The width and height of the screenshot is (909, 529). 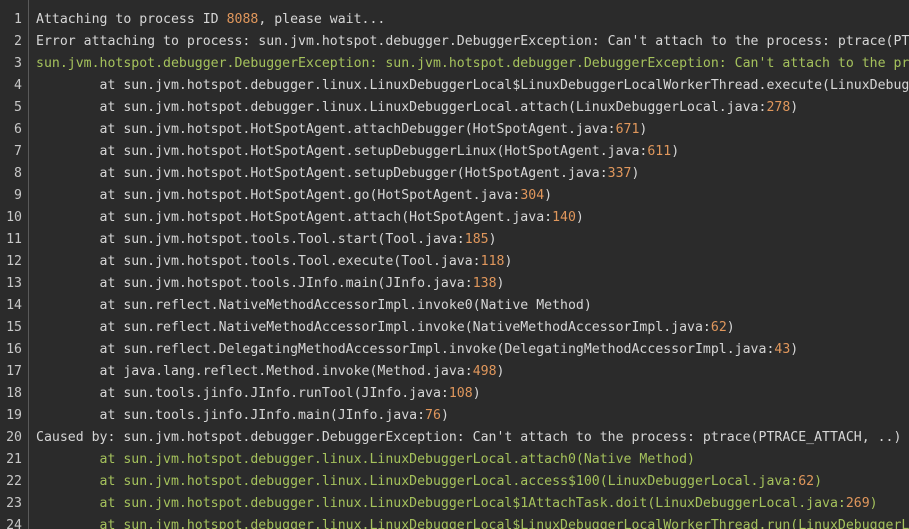 I want to click on line-number-literal: 8088, so click(x=242, y=19).